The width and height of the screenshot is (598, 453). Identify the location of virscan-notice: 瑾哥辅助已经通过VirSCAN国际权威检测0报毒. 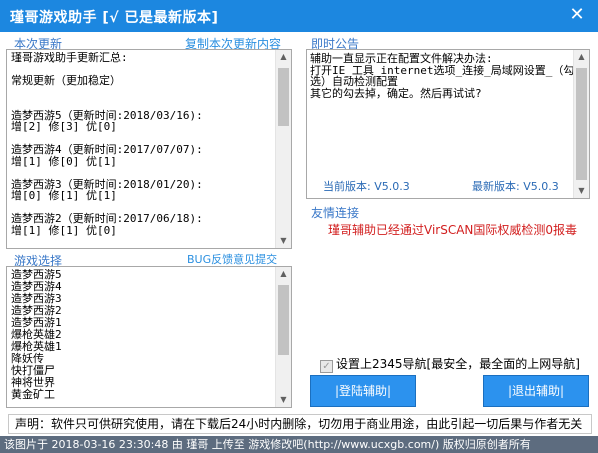
(452, 229).